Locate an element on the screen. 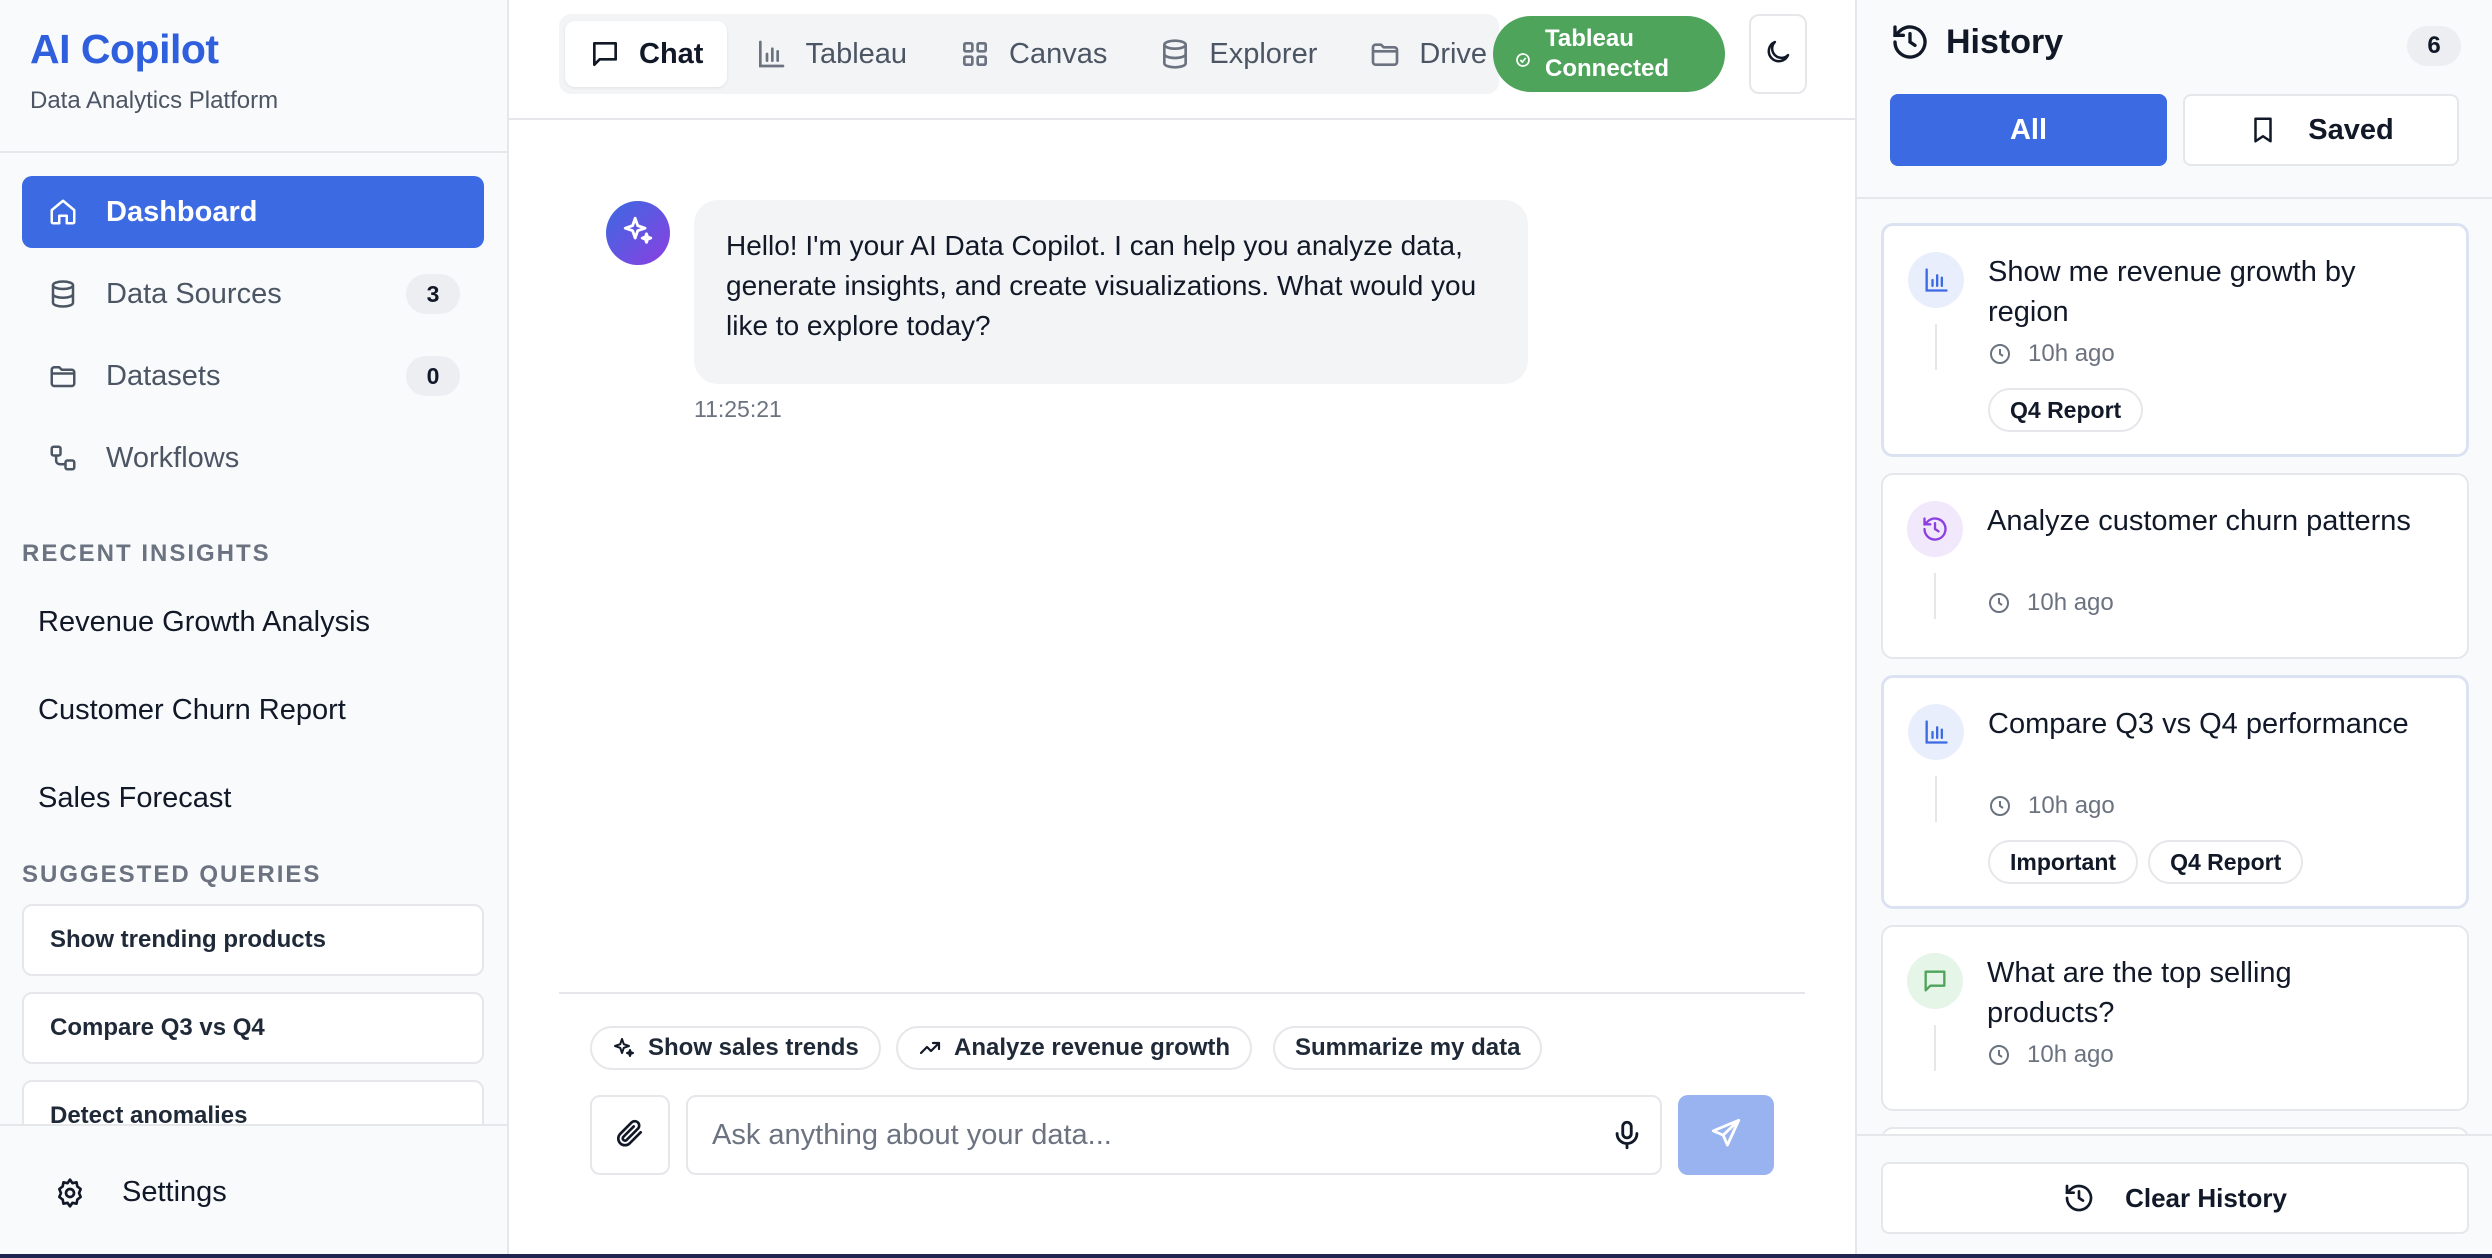  scroll-clip: Detect anomalies is located at coordinates (253, 1102).